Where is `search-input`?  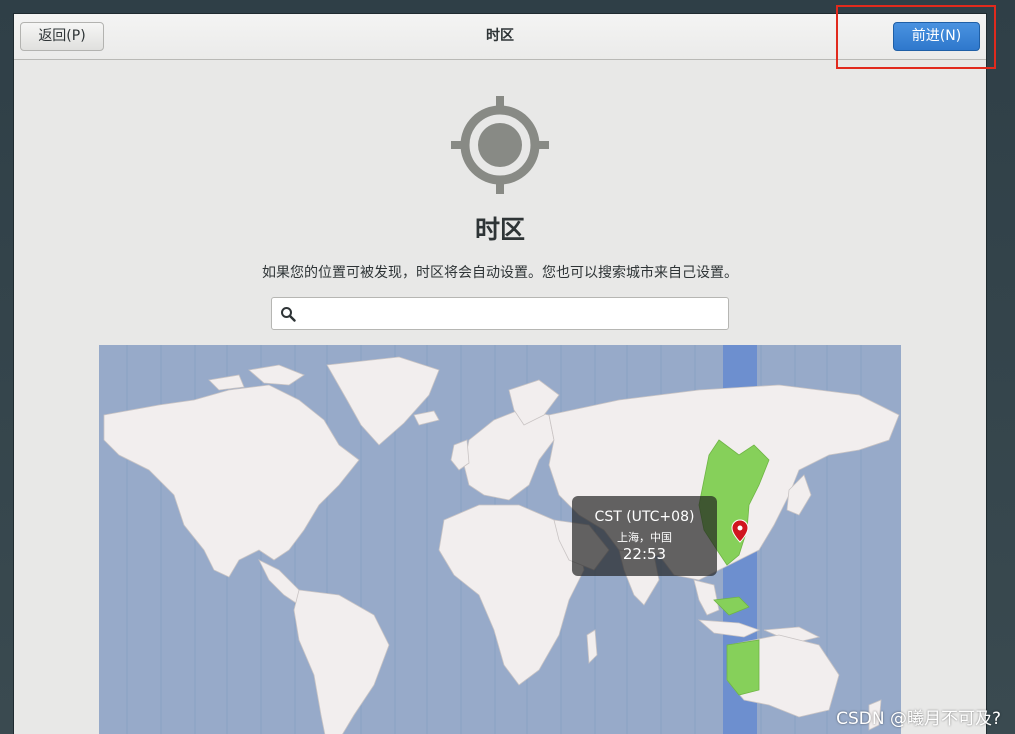
search-input is located at coordinates (514, 314).